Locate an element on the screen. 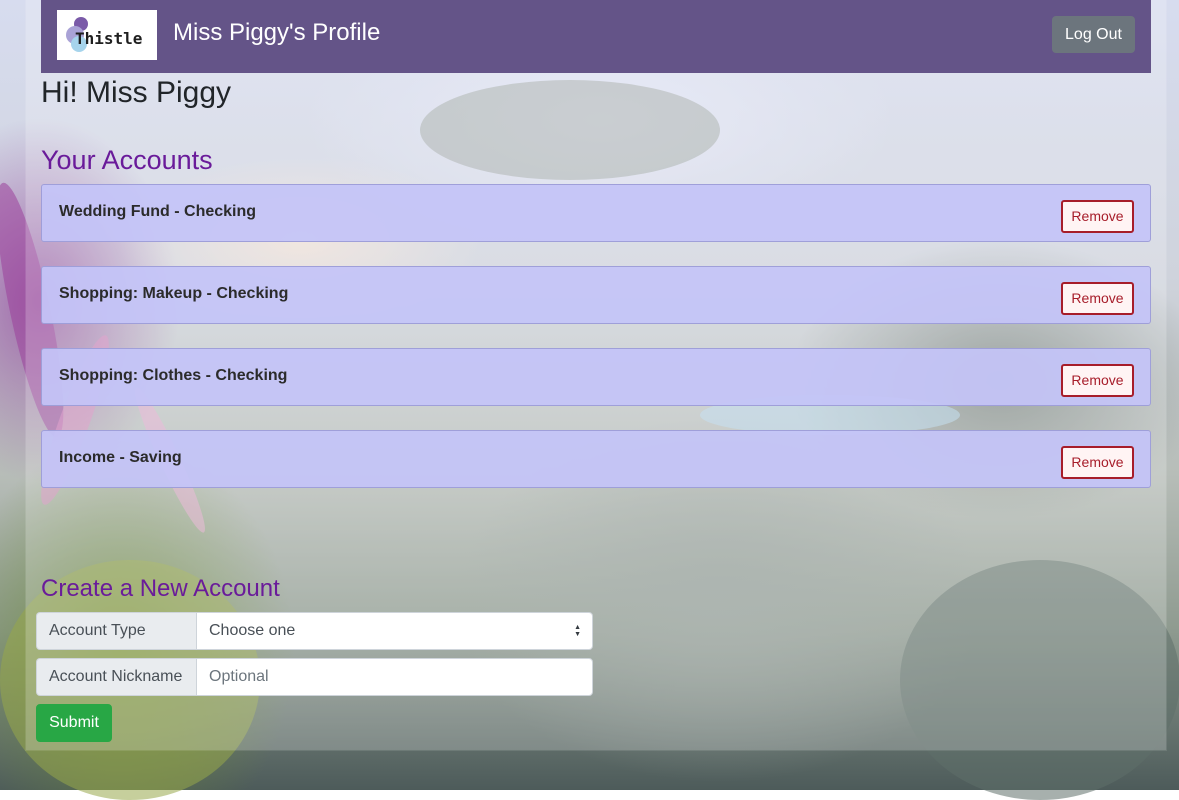  account-name: Income - Saving is located at coordinates (120, 457).